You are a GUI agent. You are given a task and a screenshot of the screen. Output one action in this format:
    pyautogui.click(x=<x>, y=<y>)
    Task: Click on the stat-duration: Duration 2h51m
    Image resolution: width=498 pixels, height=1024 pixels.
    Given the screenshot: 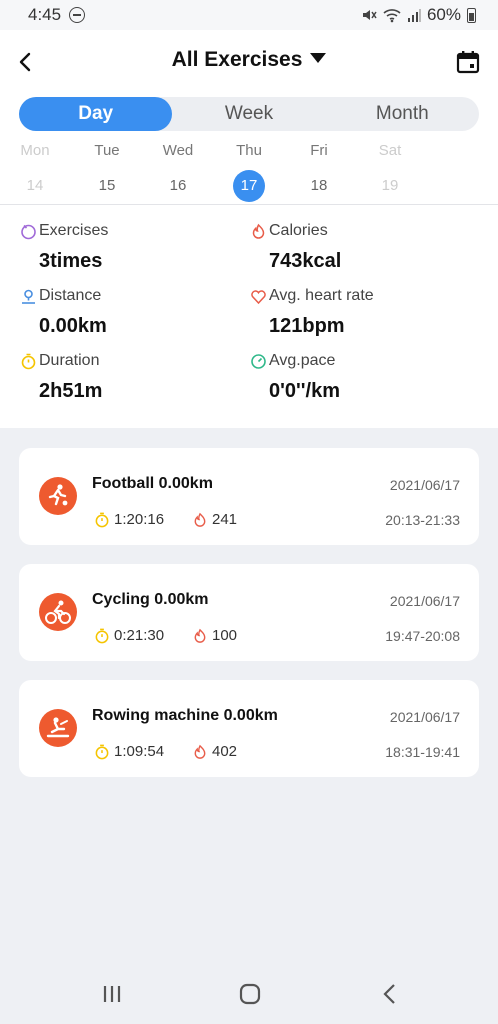 What is the action you would take?
    pyautogui.click(x=135, y=376)
    